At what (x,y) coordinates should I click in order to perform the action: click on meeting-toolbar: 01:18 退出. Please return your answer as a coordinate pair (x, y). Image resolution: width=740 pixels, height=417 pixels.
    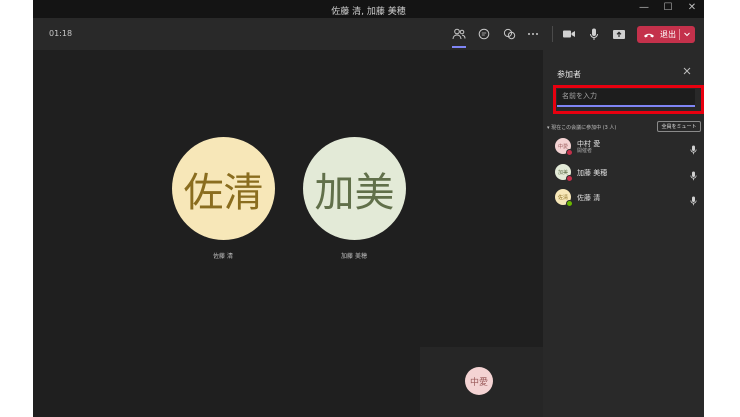
    Looking at the image, I should click on (368, 34).